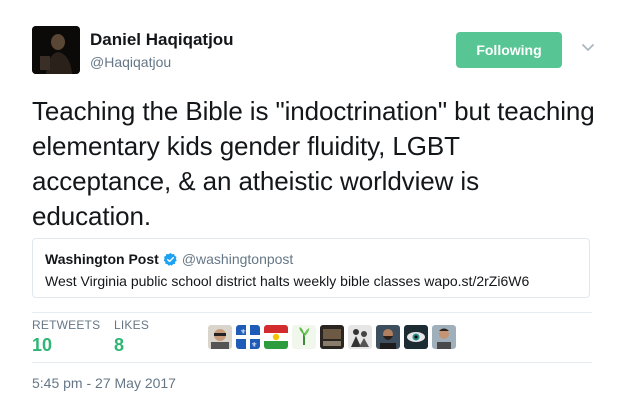  What do you see at coordinates (119, 345) in the screenshot?
I see `likes-count: 8` at bounding box center [119, 345].